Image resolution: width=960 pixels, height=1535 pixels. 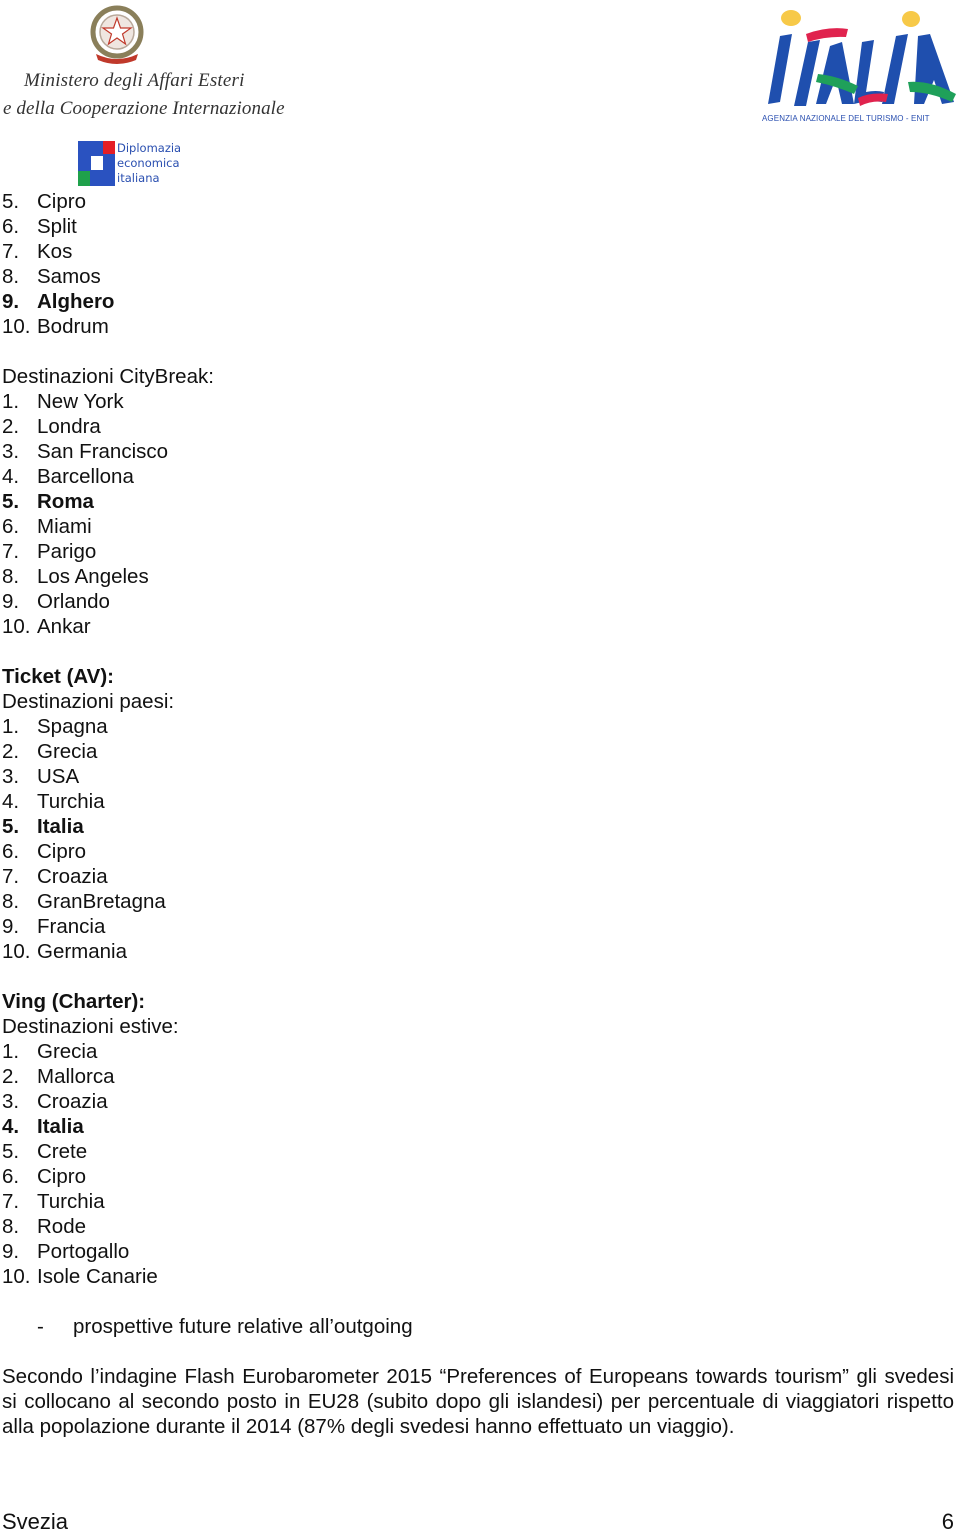 I want to click on list-item: 3. Croazia, so click(x=55, y=1101).